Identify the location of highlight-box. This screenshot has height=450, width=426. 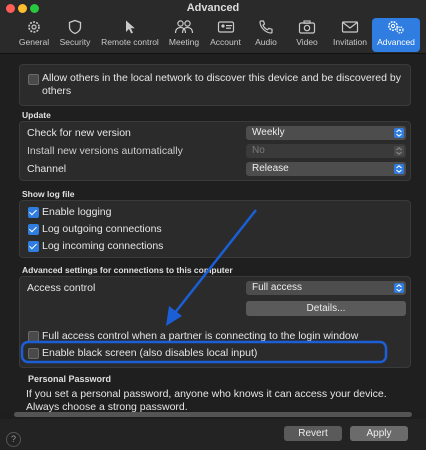
(204, 352).